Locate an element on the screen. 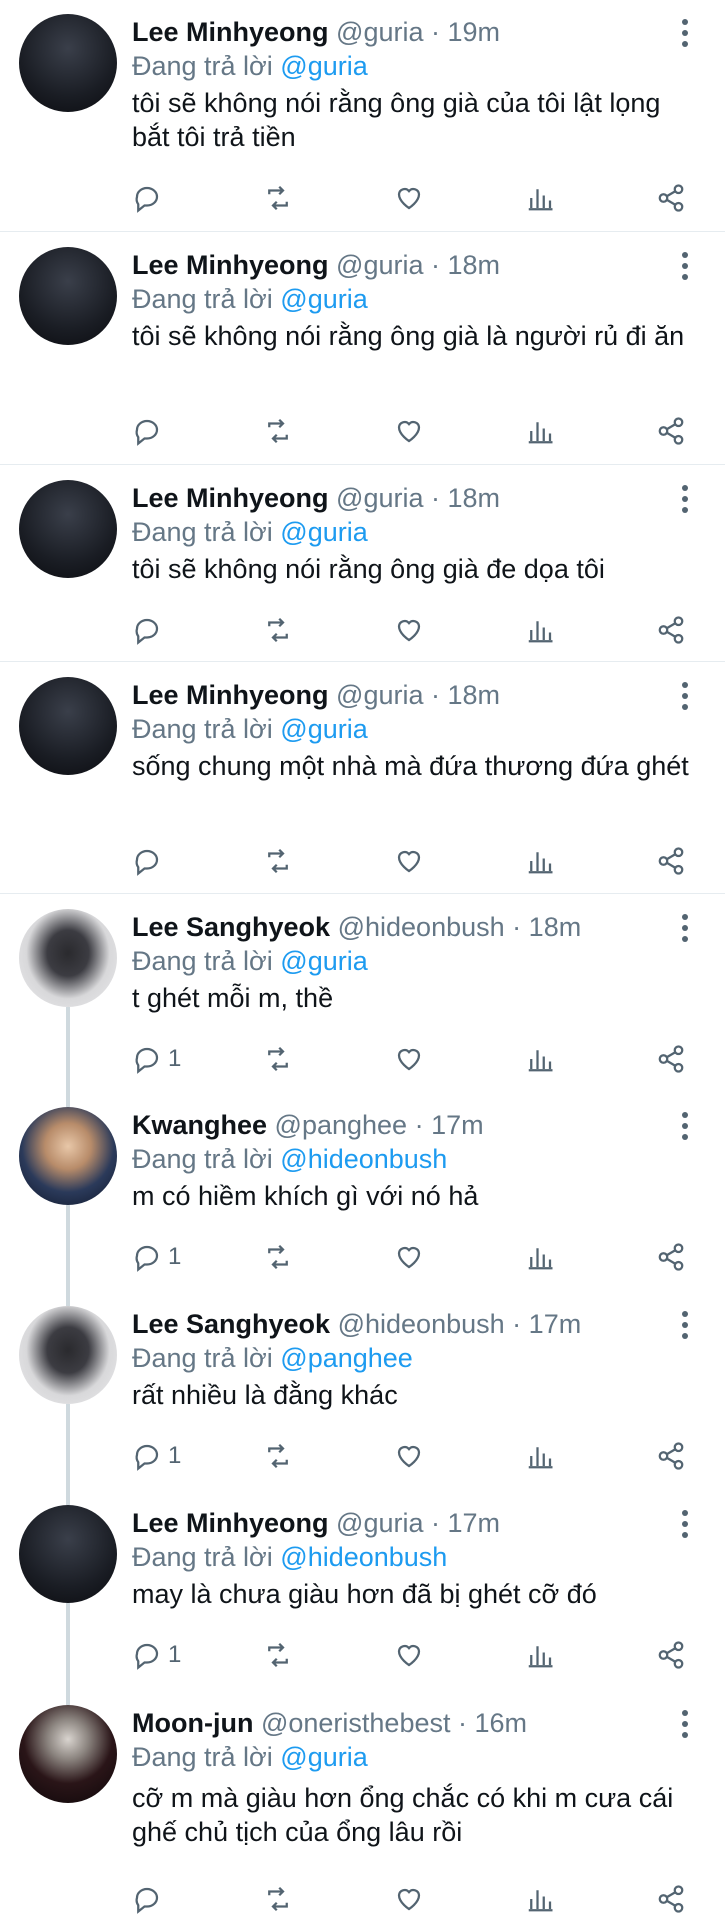  timestamp: 16m is located at coordinates (501, 1723).